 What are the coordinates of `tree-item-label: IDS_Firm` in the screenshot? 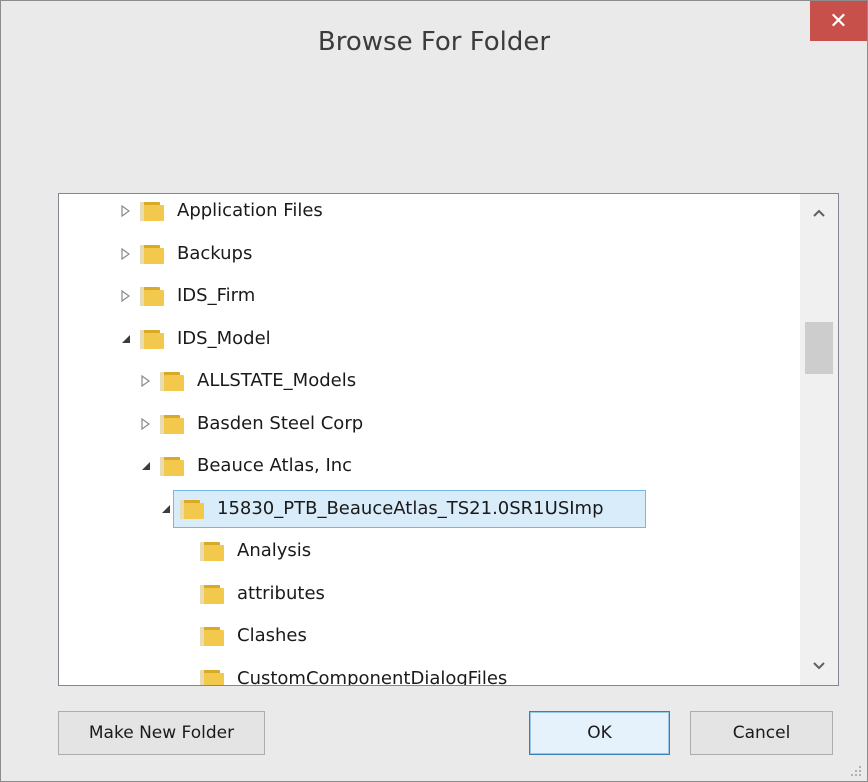 It's located at (216, 295).